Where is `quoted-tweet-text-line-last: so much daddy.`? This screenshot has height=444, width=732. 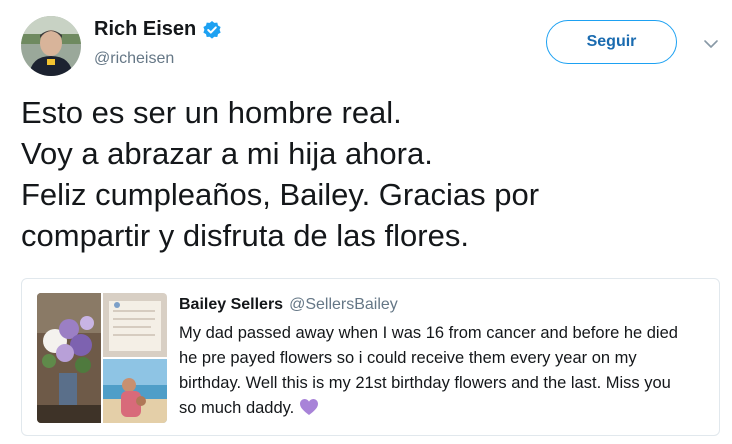 quoted-tweet-text-line-last: so much daddy. is located at coordinates (444, 408).